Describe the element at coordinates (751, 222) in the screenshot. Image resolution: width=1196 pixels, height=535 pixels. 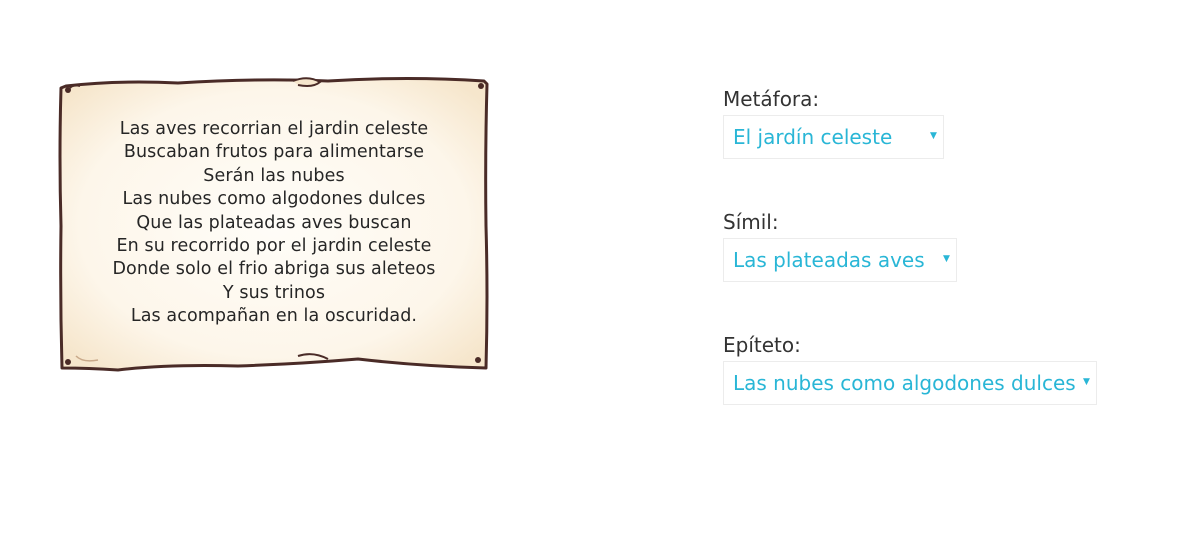
I see `simil-label: Símil:` at that location.